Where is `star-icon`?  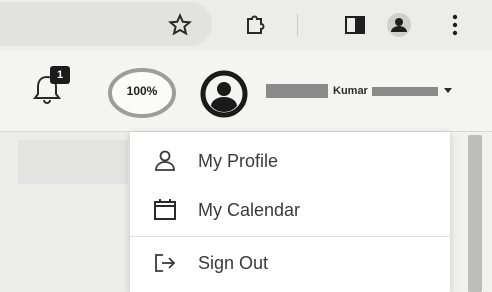
star-icon is located at coordinates (180, 25).